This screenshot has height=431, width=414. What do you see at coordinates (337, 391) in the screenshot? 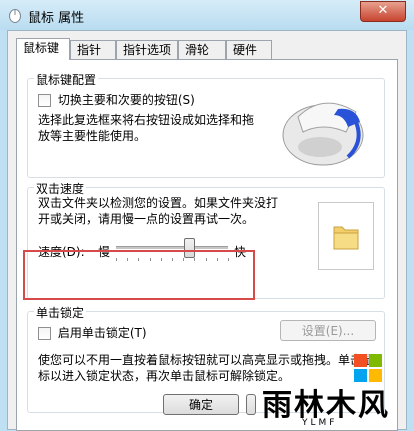
I see `watermark-logo: 雨林木风 YLMF` at bounding box center [337, 391].